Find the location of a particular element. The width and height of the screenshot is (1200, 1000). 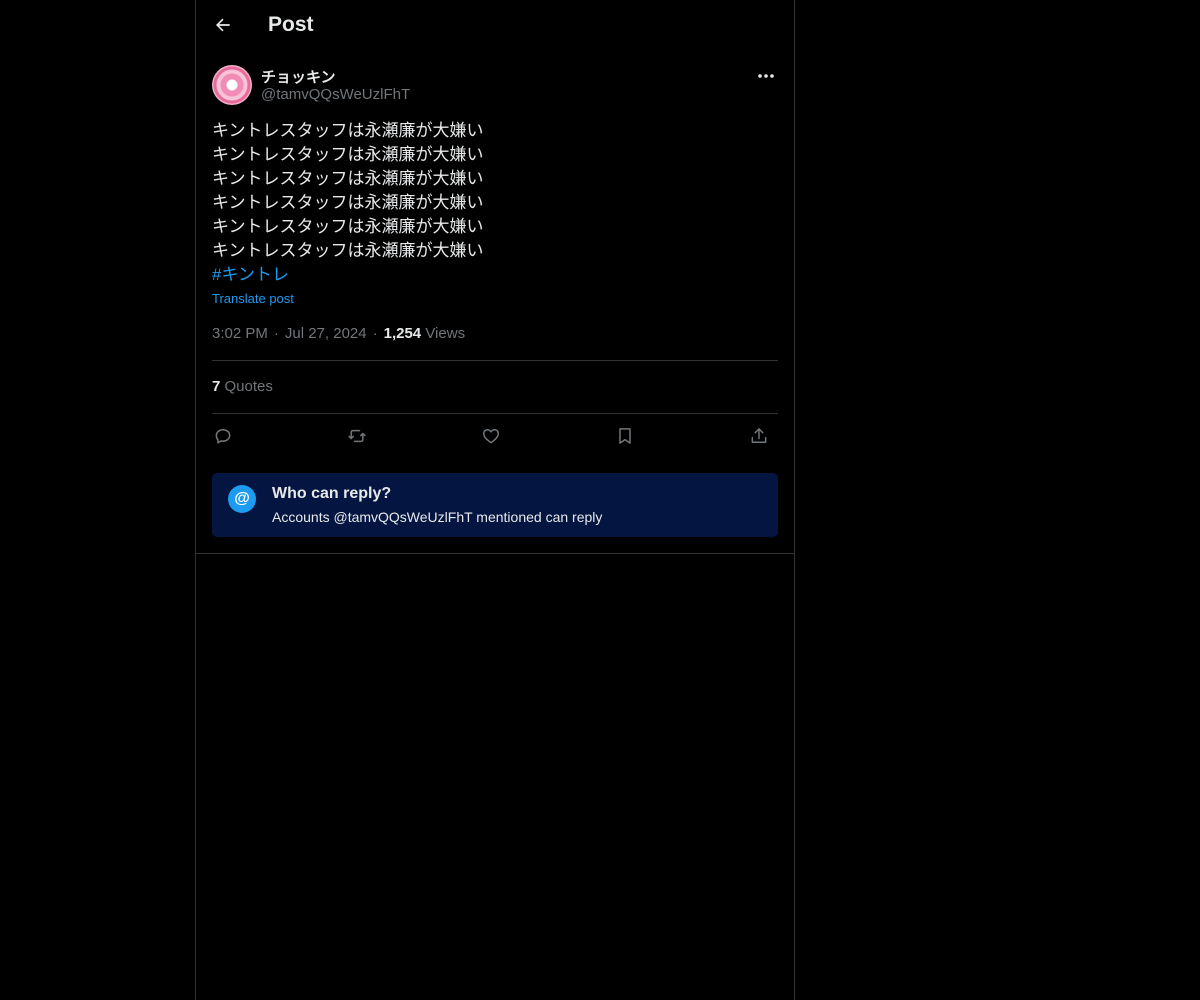

bookmark-icon is located at coordinates (625, 438).